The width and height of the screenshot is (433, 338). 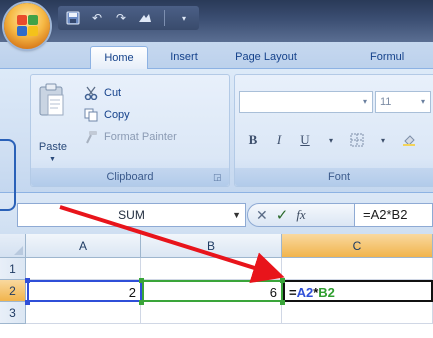 I want to click on cell-a2: 2, so click(x=84, y=291).